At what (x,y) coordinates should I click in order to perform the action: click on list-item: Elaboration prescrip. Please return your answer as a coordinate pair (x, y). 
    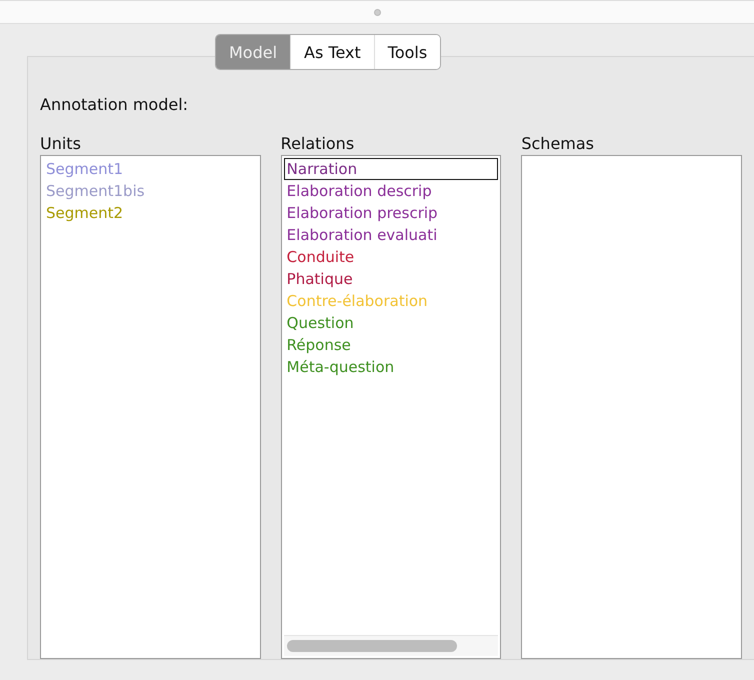
    Looking at the image, I should click on (391, 213).